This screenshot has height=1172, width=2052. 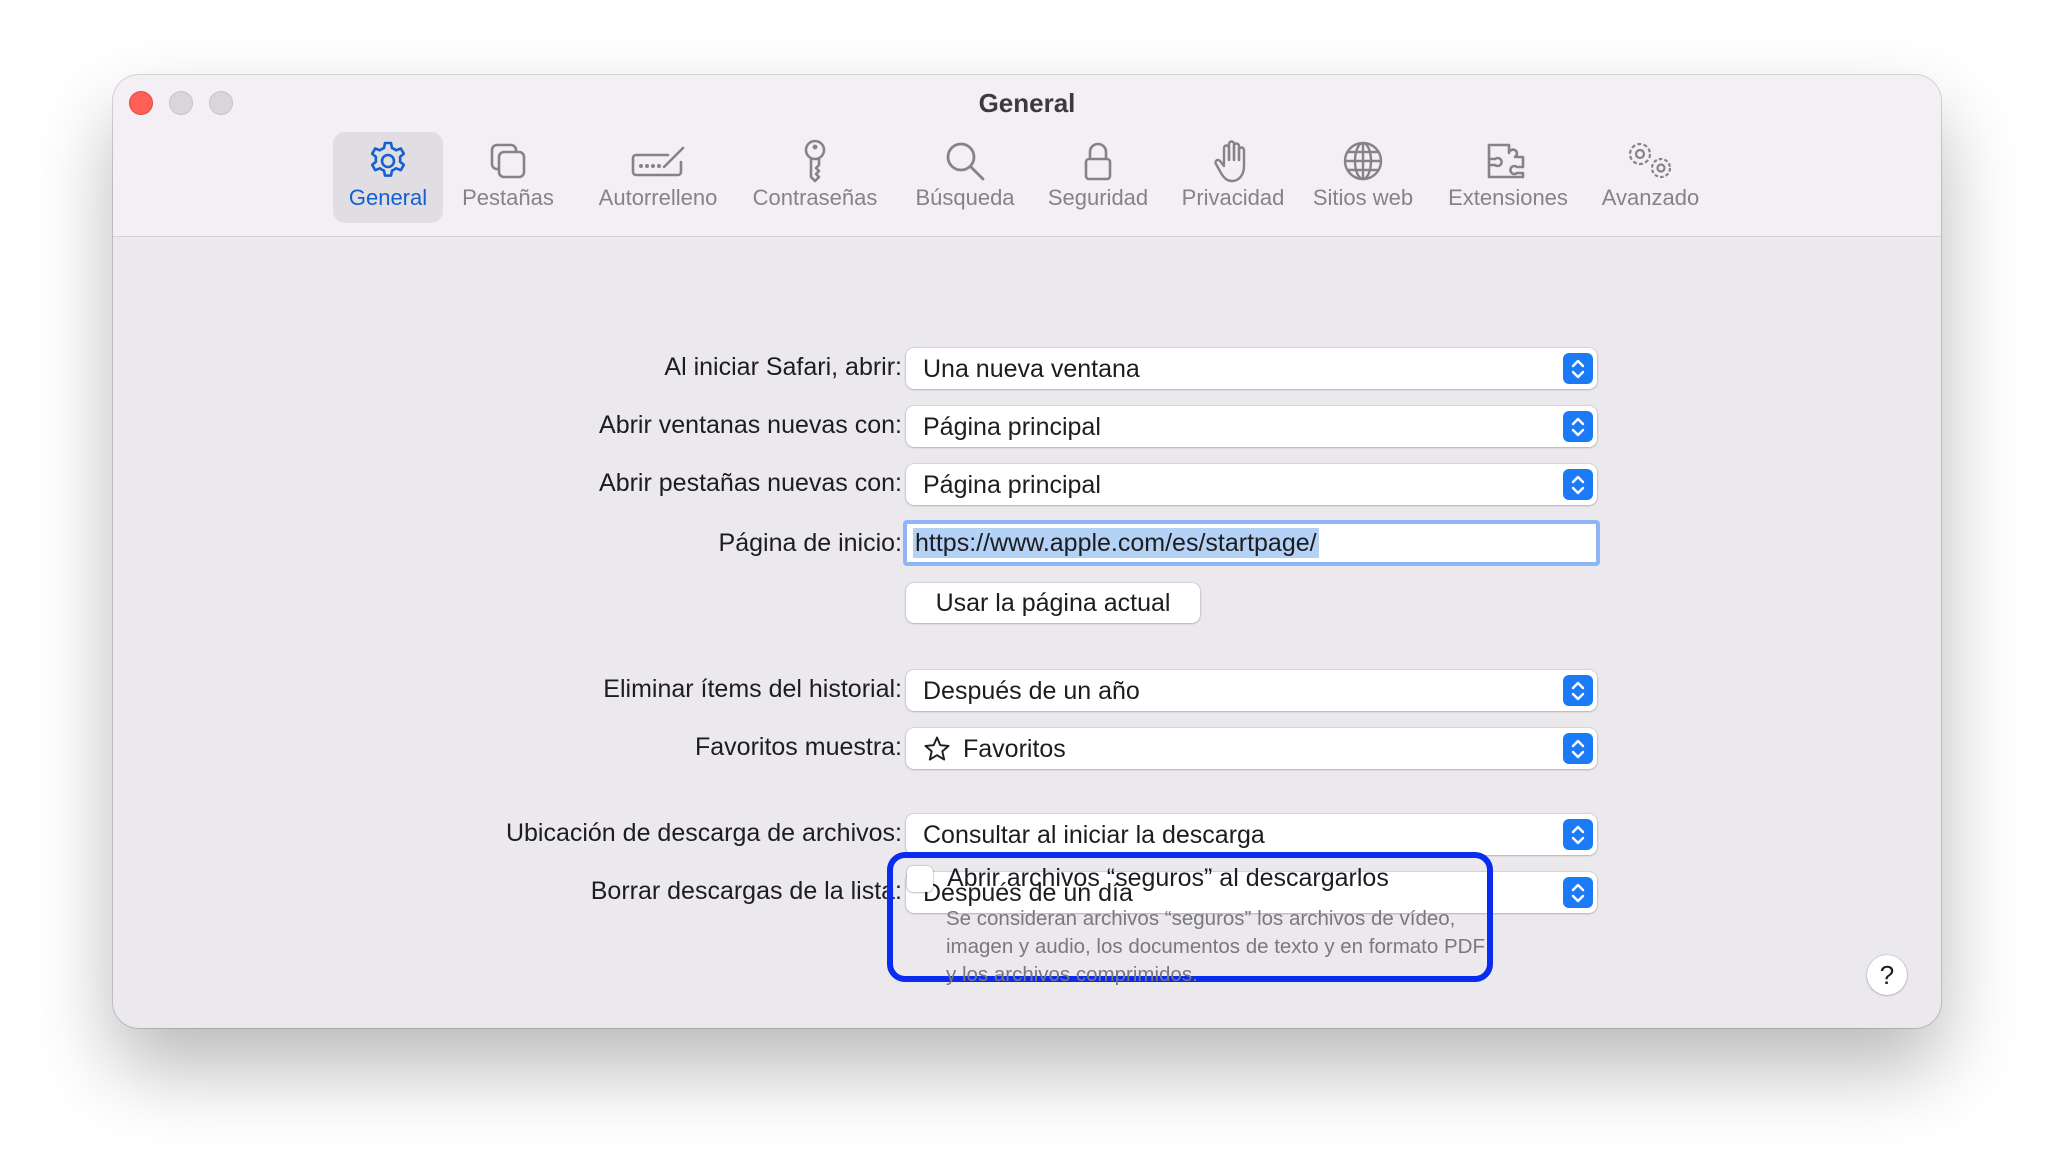 What do you see at coordinates (783, 367) in the screenshot?
I see `open-with-label: Al iniciar Safari, abrir:` at bounding box center [783, 367].